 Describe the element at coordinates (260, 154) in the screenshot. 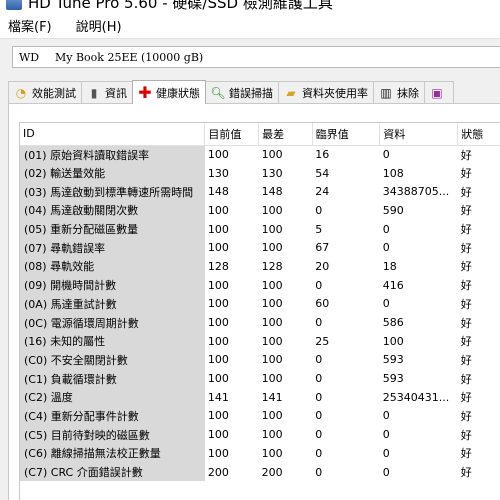

I see `table-row: (01) 原始資料讀取錯誤率 100 100 16 0 好` at that location.